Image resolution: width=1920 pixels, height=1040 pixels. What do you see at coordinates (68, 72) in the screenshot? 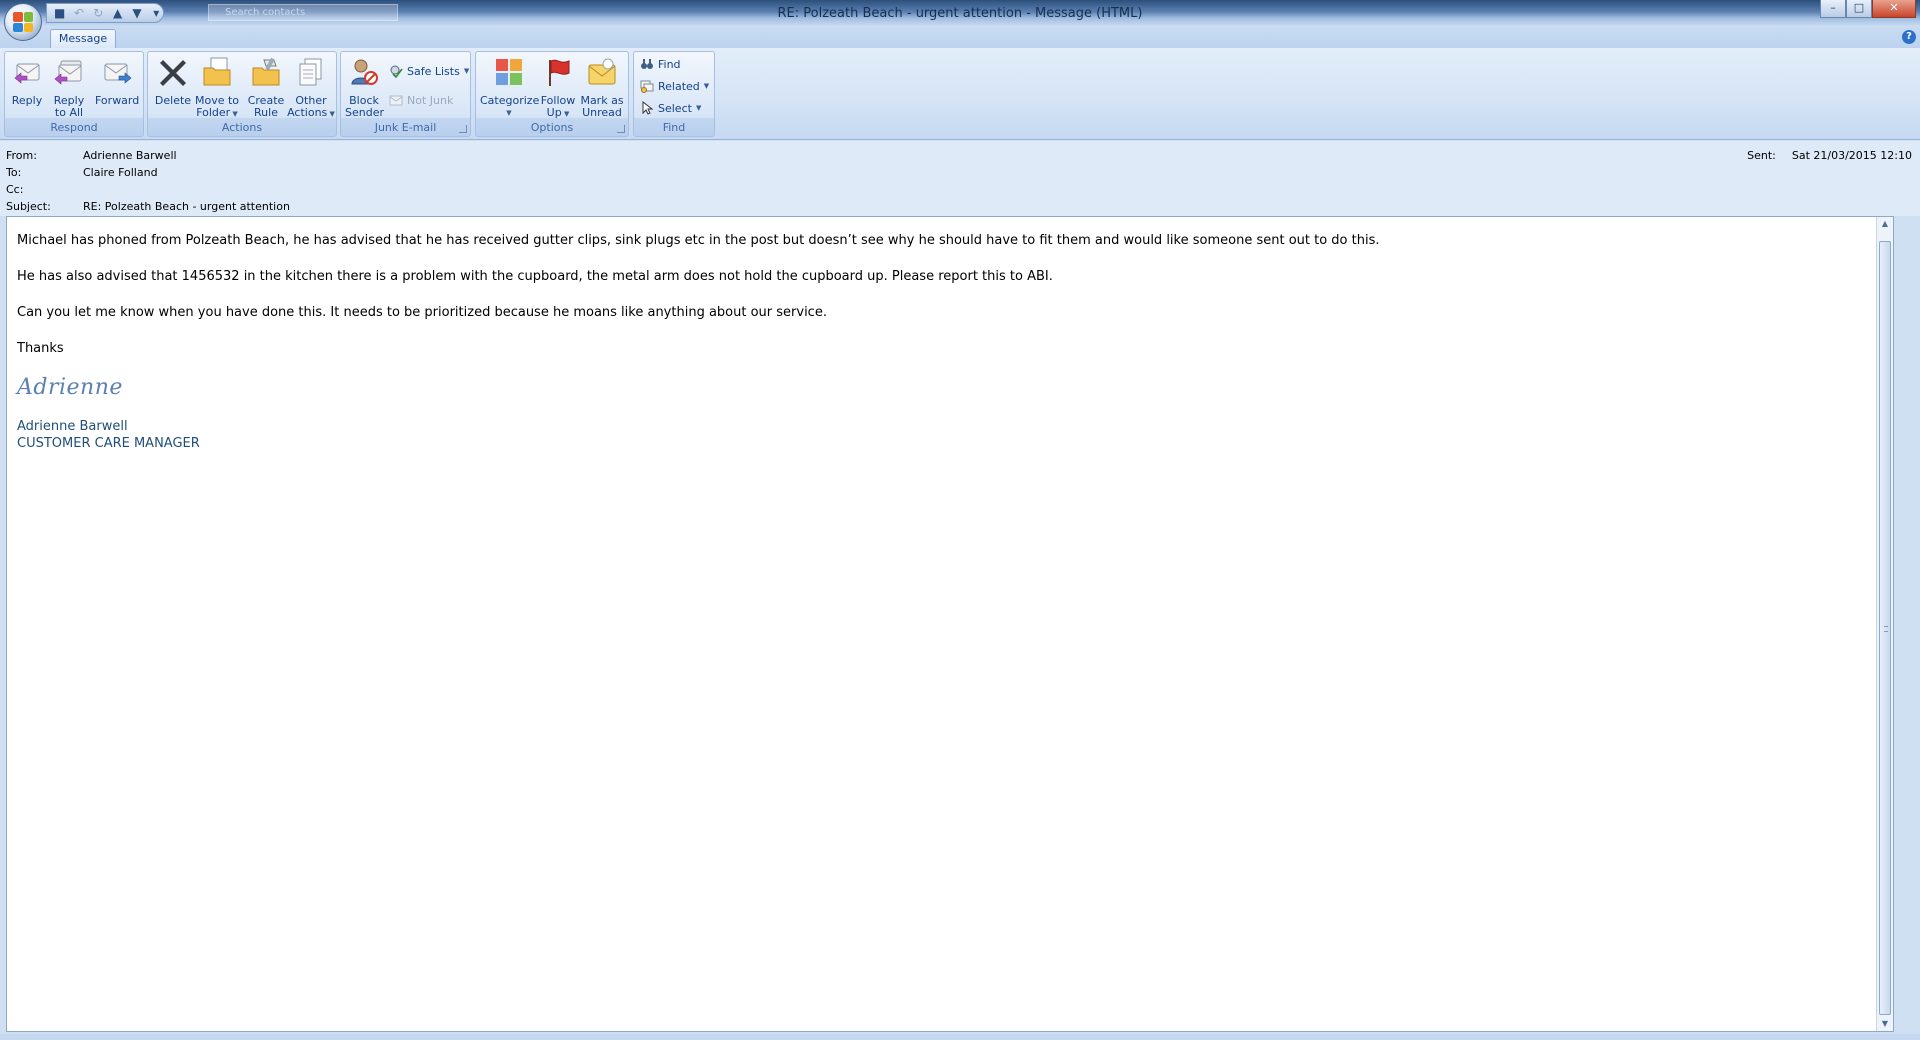
I see `reply-all-icon` at bounding box center [68, 72].